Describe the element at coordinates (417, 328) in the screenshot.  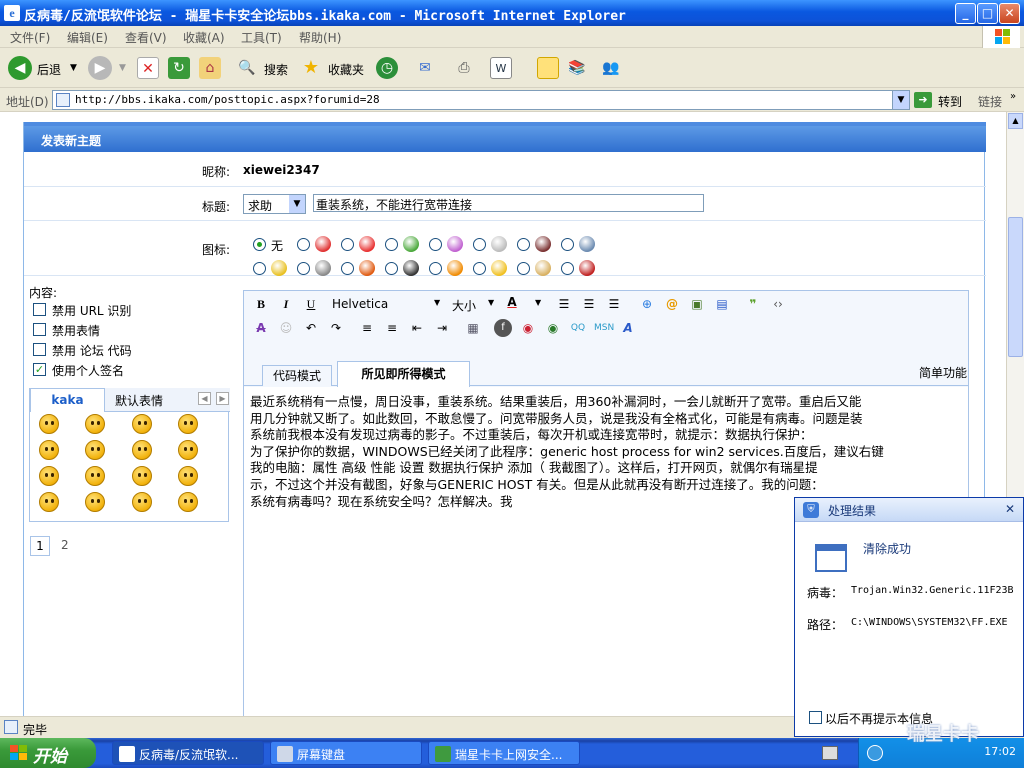
I see `outdent-button: ⇤` at that location.